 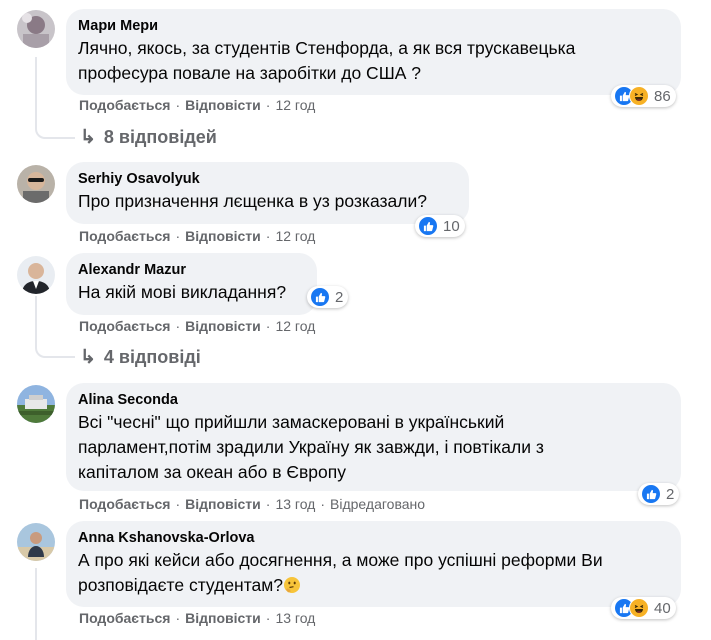 What do you see at coordinates (451, 226) in the screenshot?
I see `reaction-count: 10` at bounding box center [451, 226].